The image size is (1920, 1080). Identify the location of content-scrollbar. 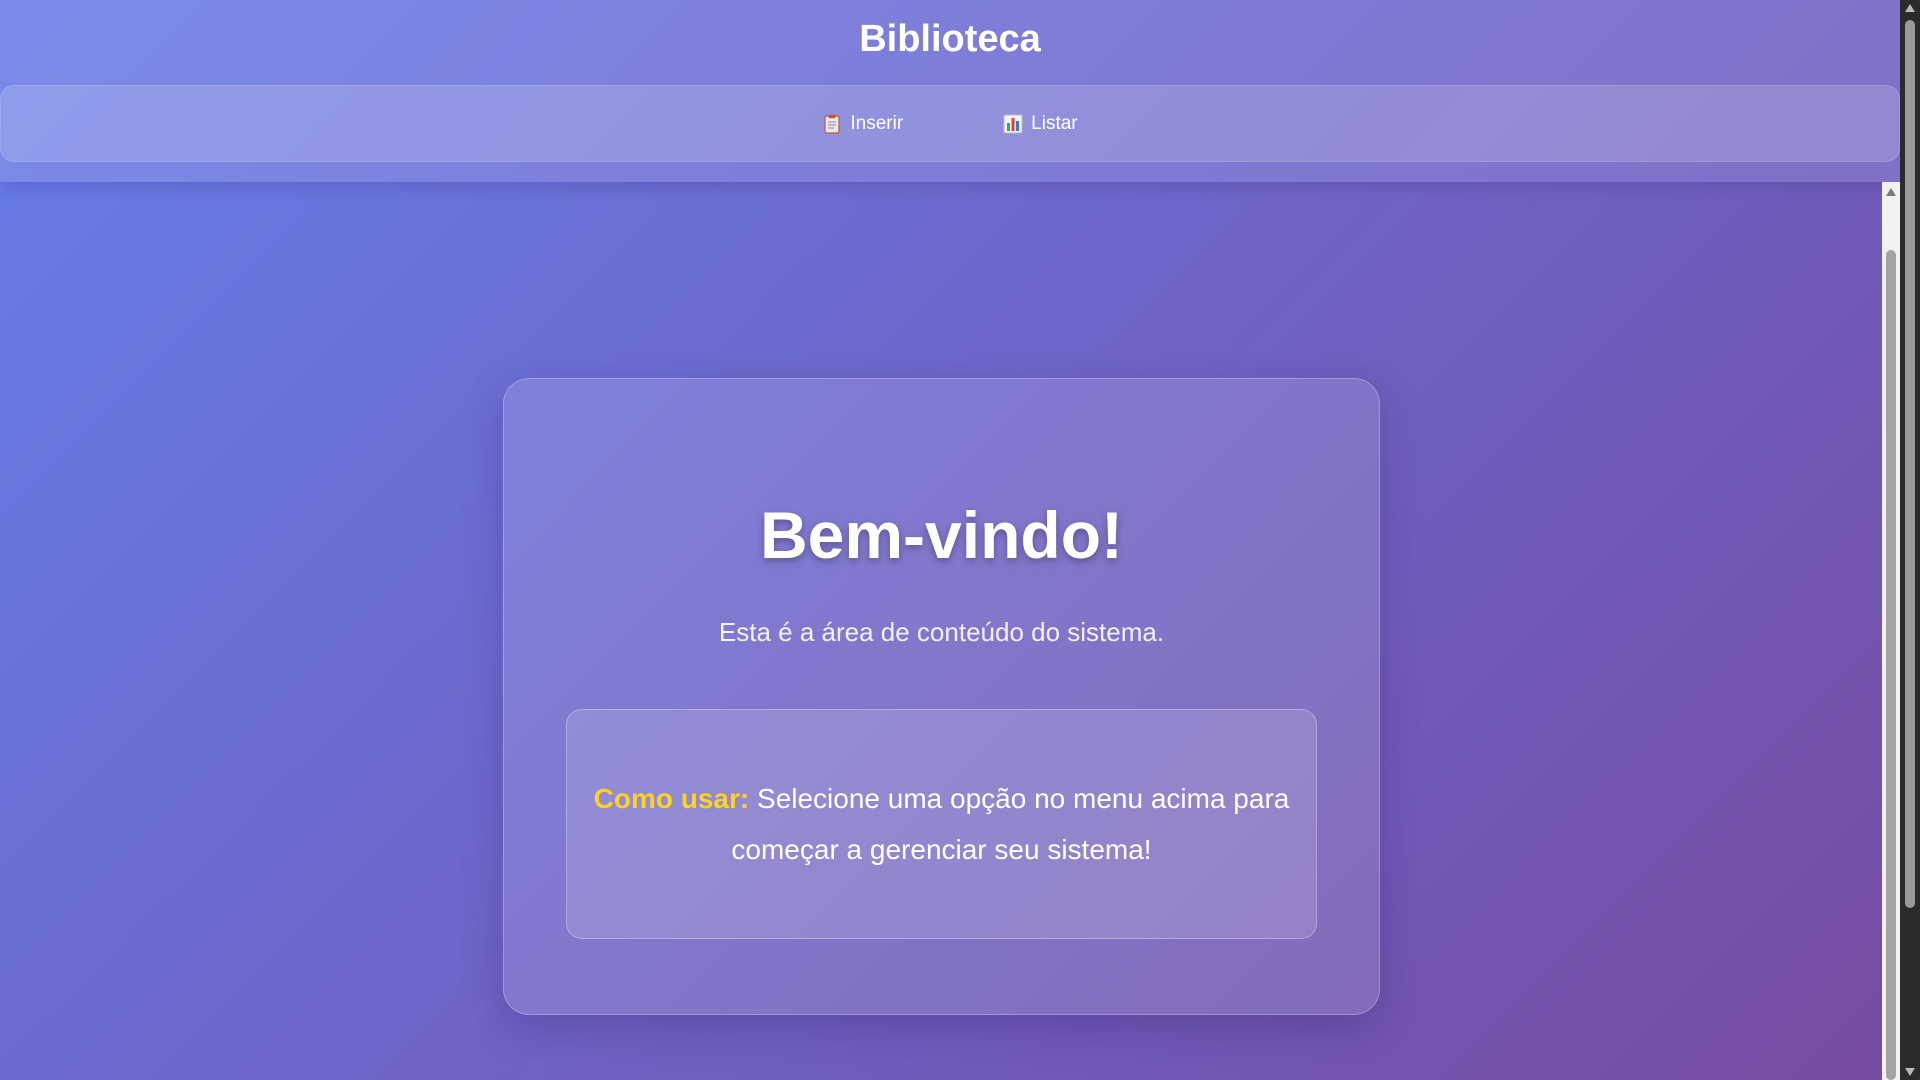
(1891, 631).